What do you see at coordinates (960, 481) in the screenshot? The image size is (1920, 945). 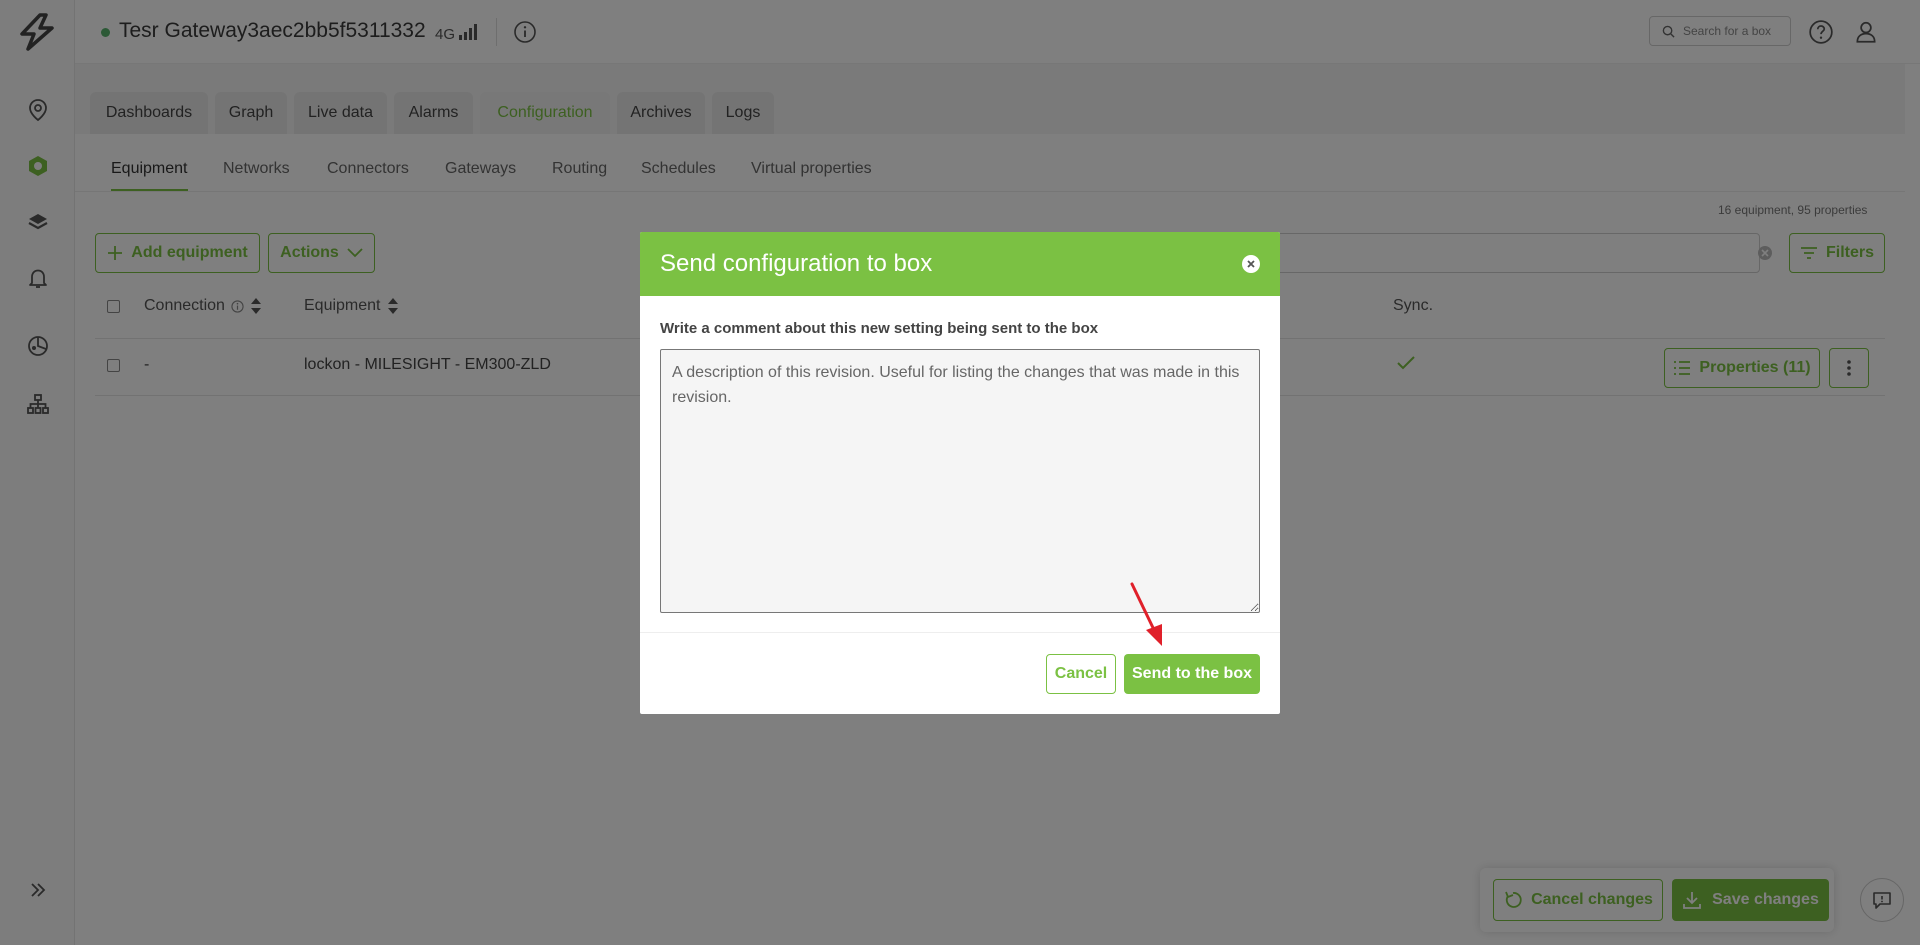 I see `comment-textarea` at bounding box center [960, 481].